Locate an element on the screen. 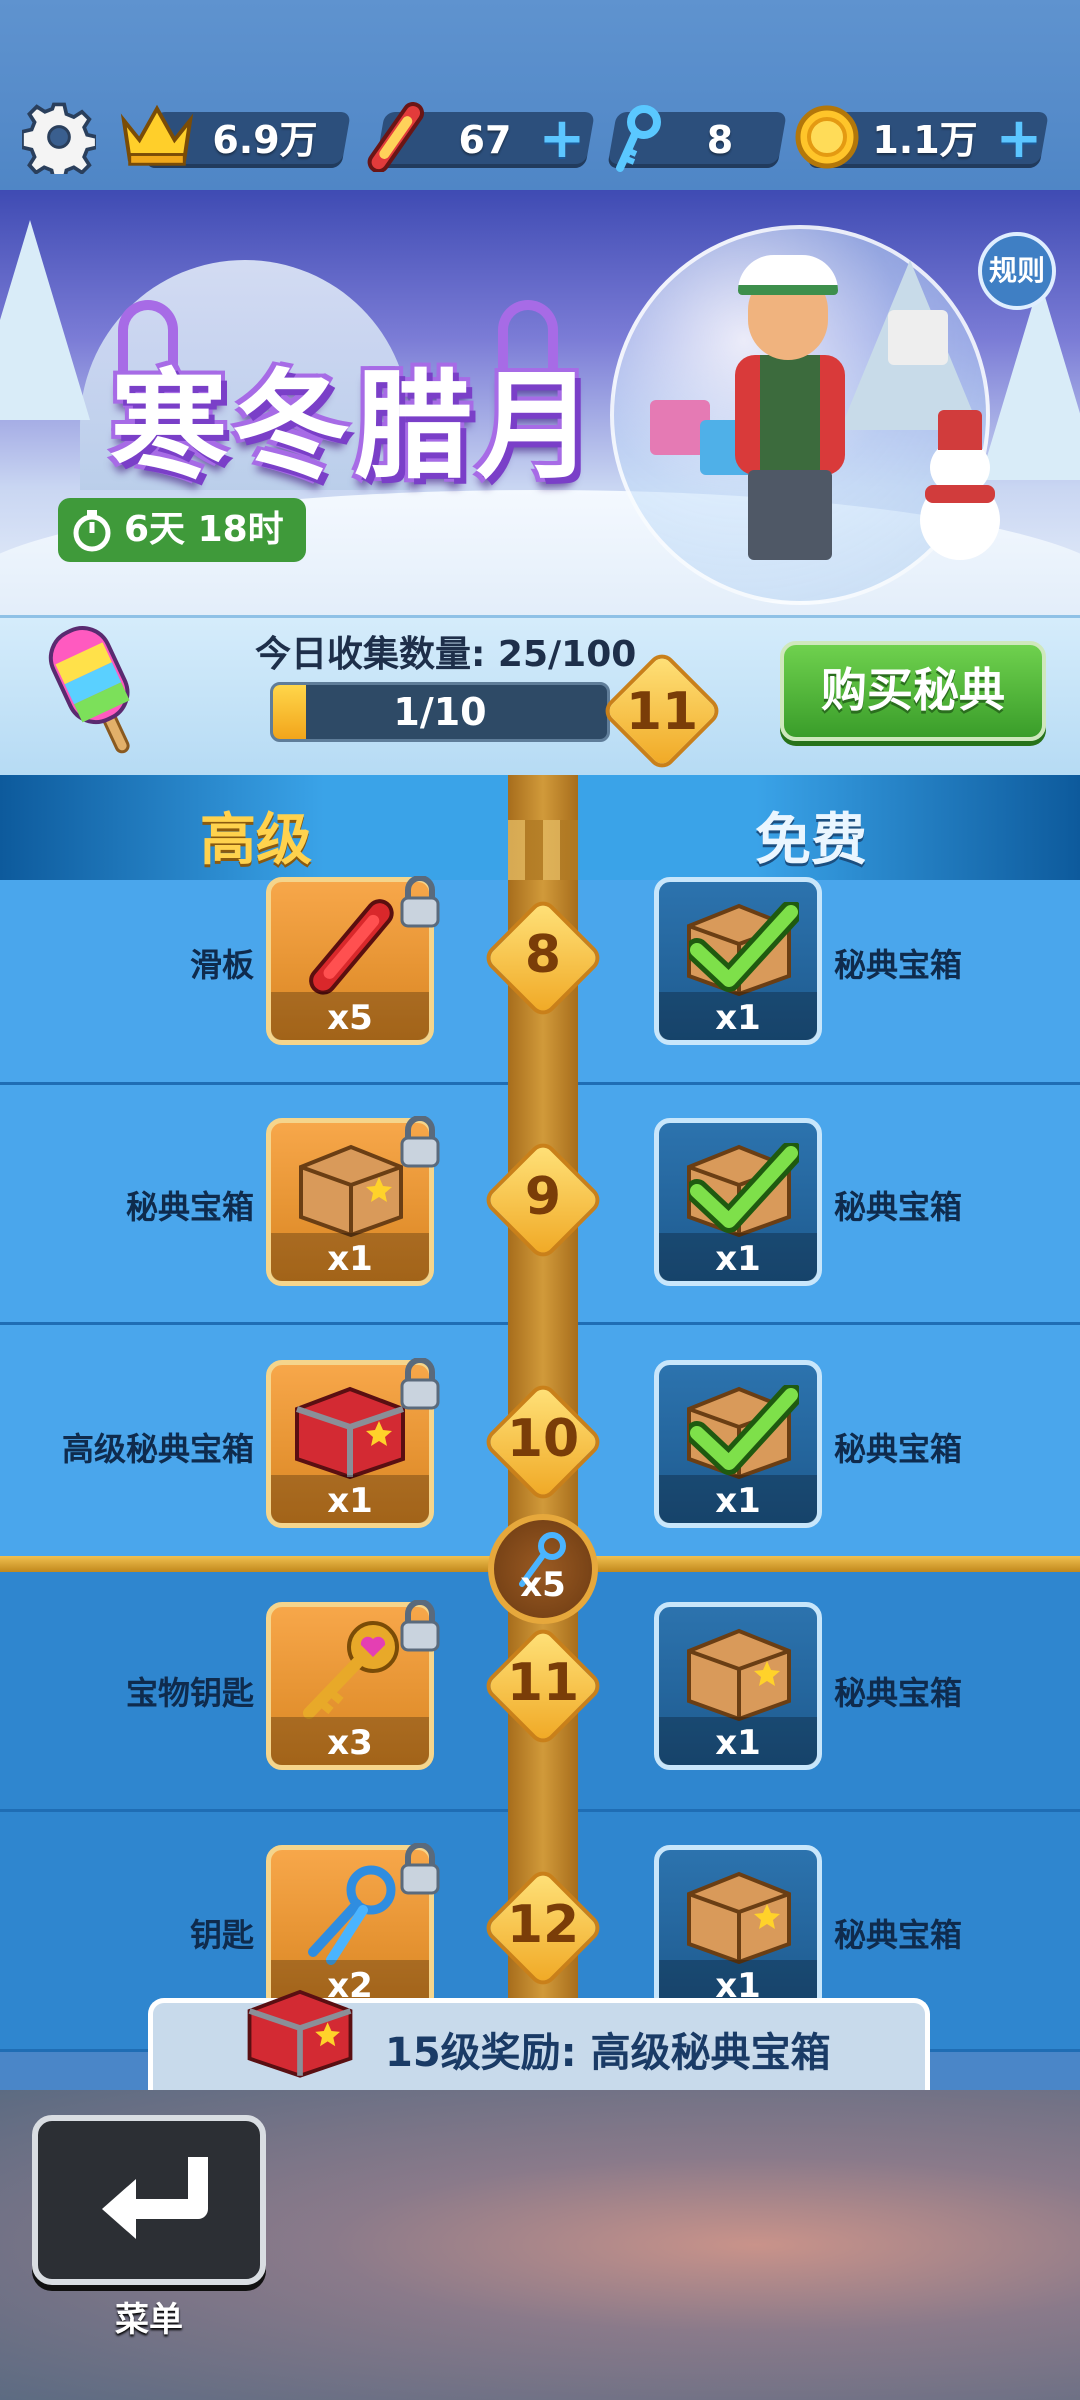  menu-label: 菜单 is located at coordinates (149, 2320).